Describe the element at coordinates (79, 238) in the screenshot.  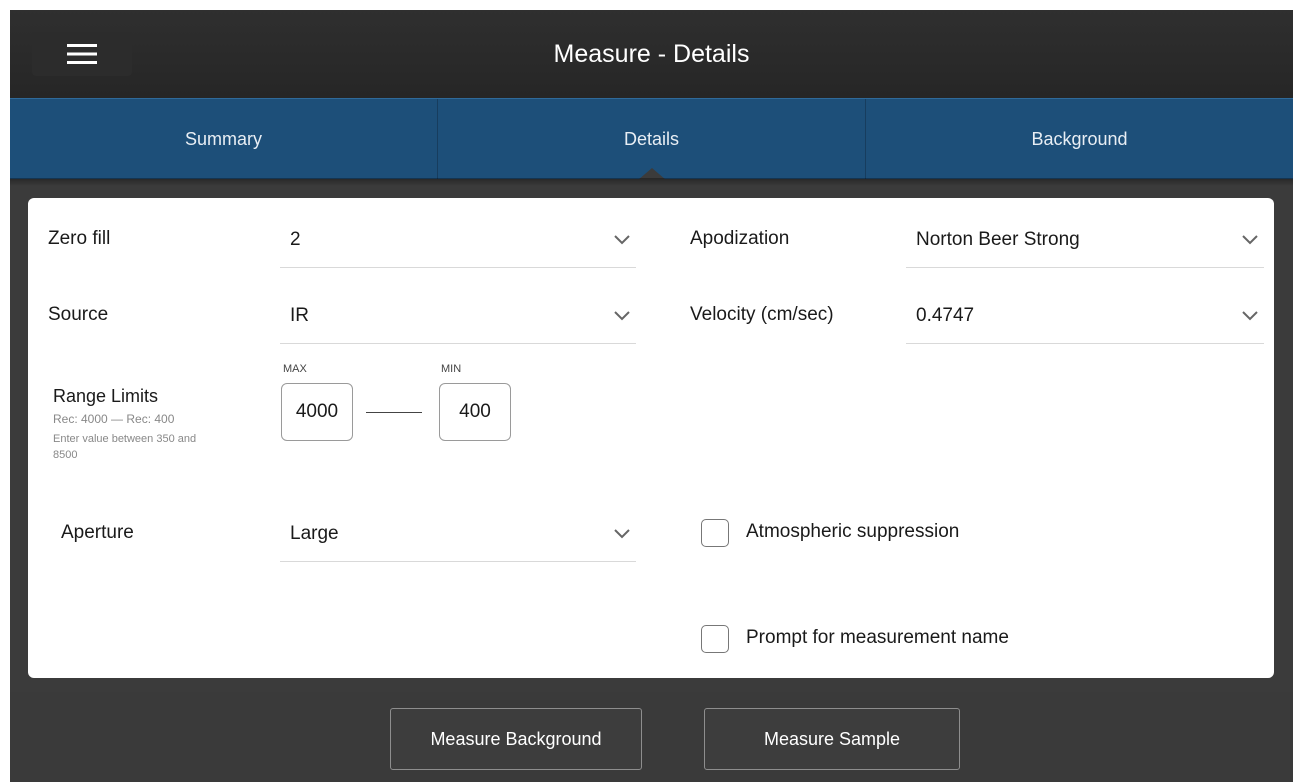
I see `zero-fill-label: Zero fill` at that location.